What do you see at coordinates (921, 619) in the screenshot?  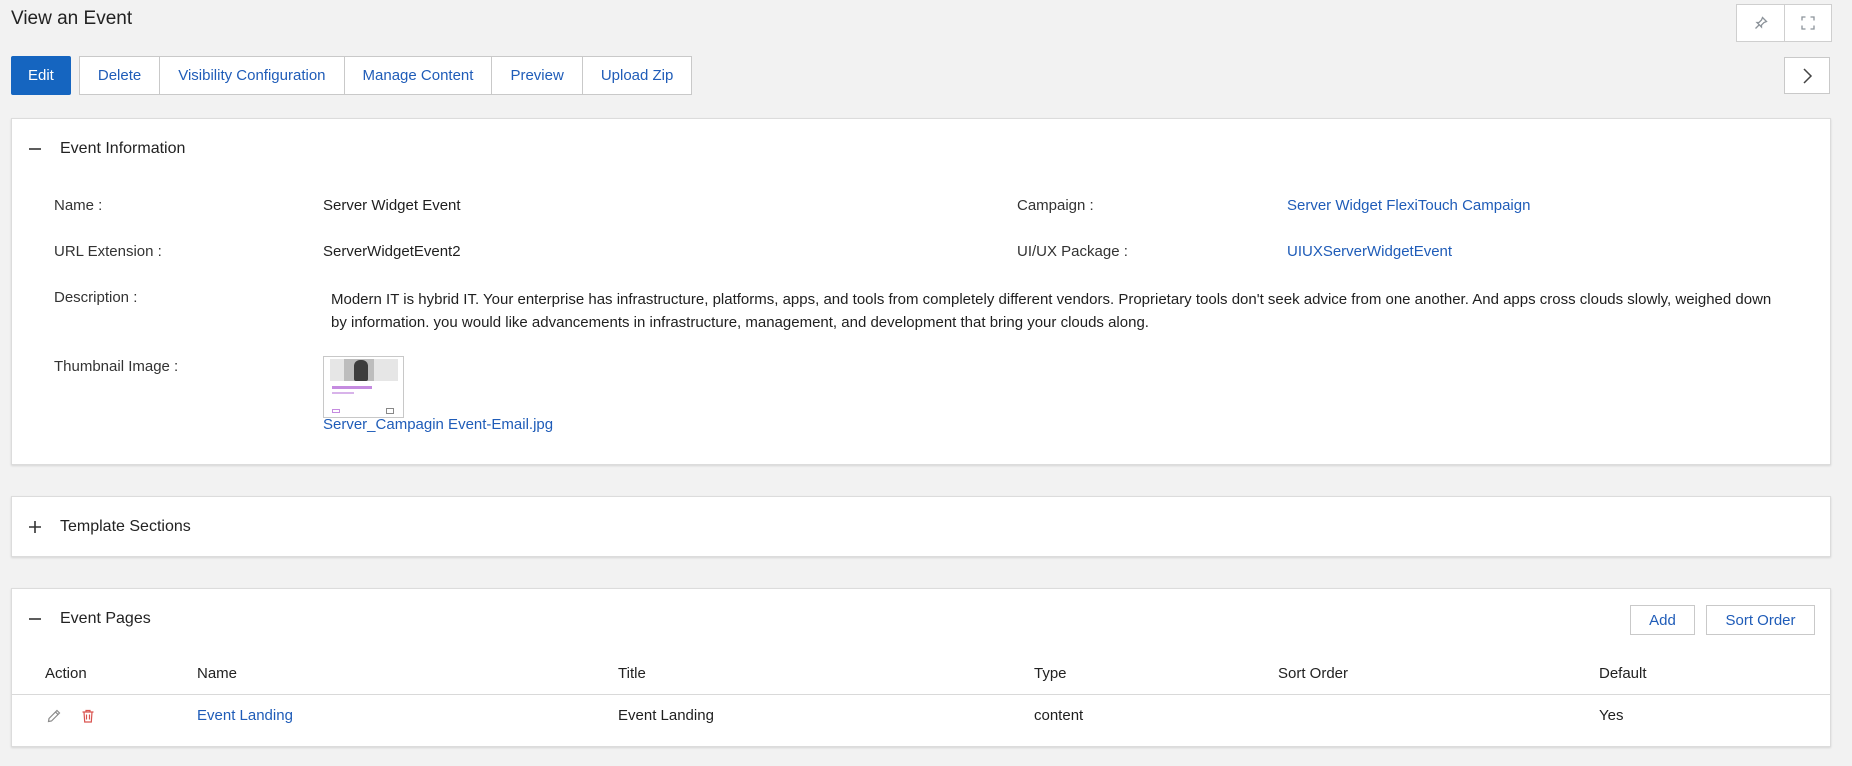 I see `event-pages-header: Event Pages` at bounding box center [921, 619].